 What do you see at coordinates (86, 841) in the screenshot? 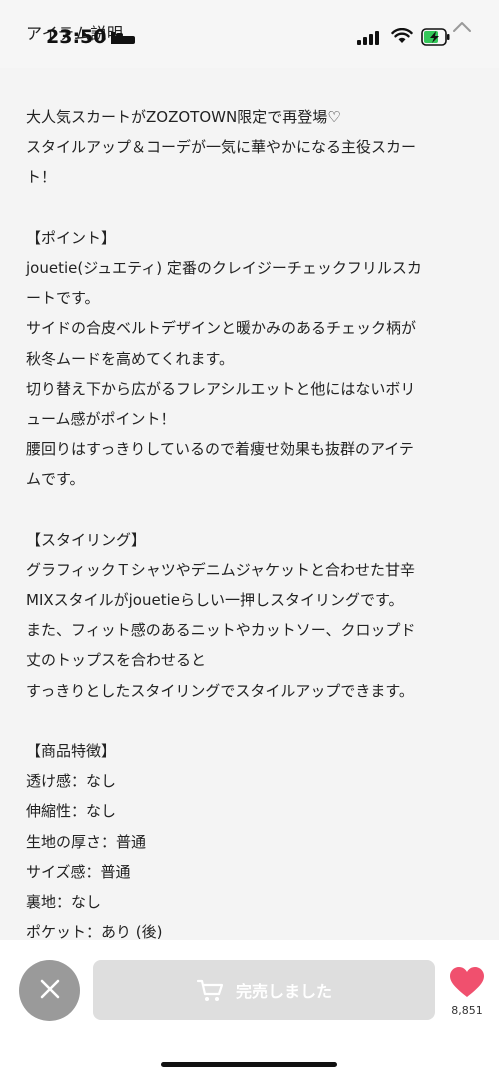
I see `description-line: 生地の厚さ：普通` at bounding box center [86, 841].